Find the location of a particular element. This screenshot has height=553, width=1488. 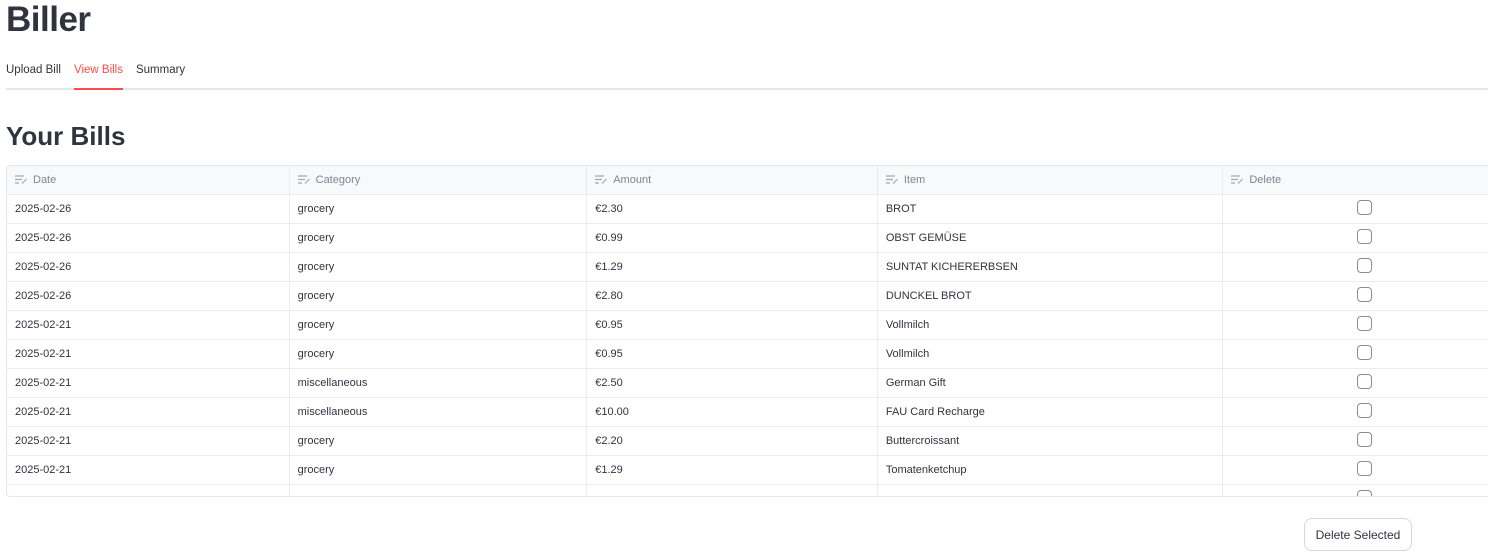

column-header-item: Item is located at coordinates (1051, 180).